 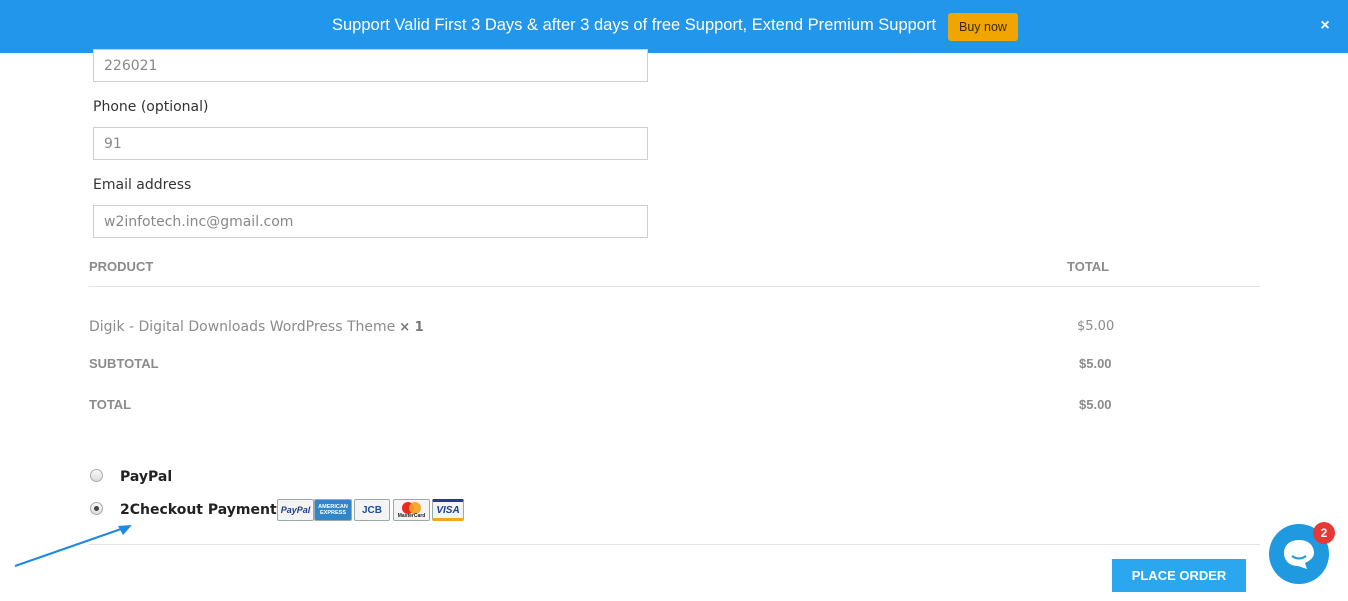 I want to click on email-field, so click(x=370, y=221).